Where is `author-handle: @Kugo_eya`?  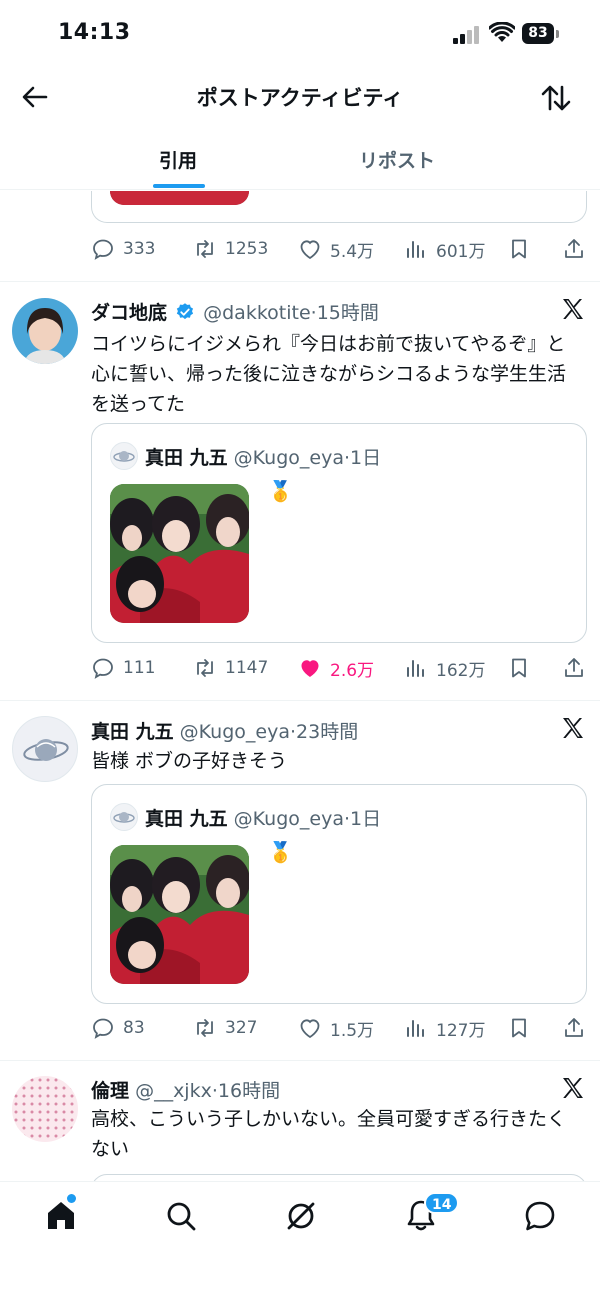
author-handle: @Kugo_eya is located at coordinates (234, 732).